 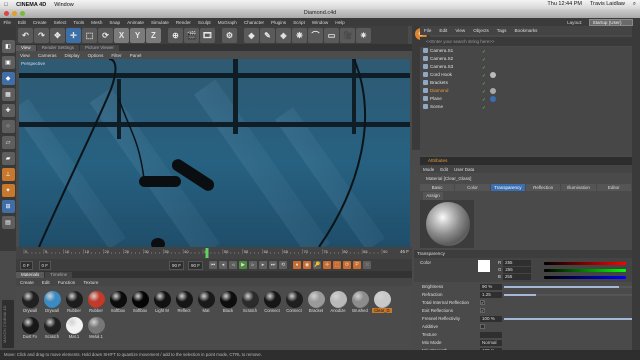 I want to click on param-value: Normal, so click(x=491, y=343).